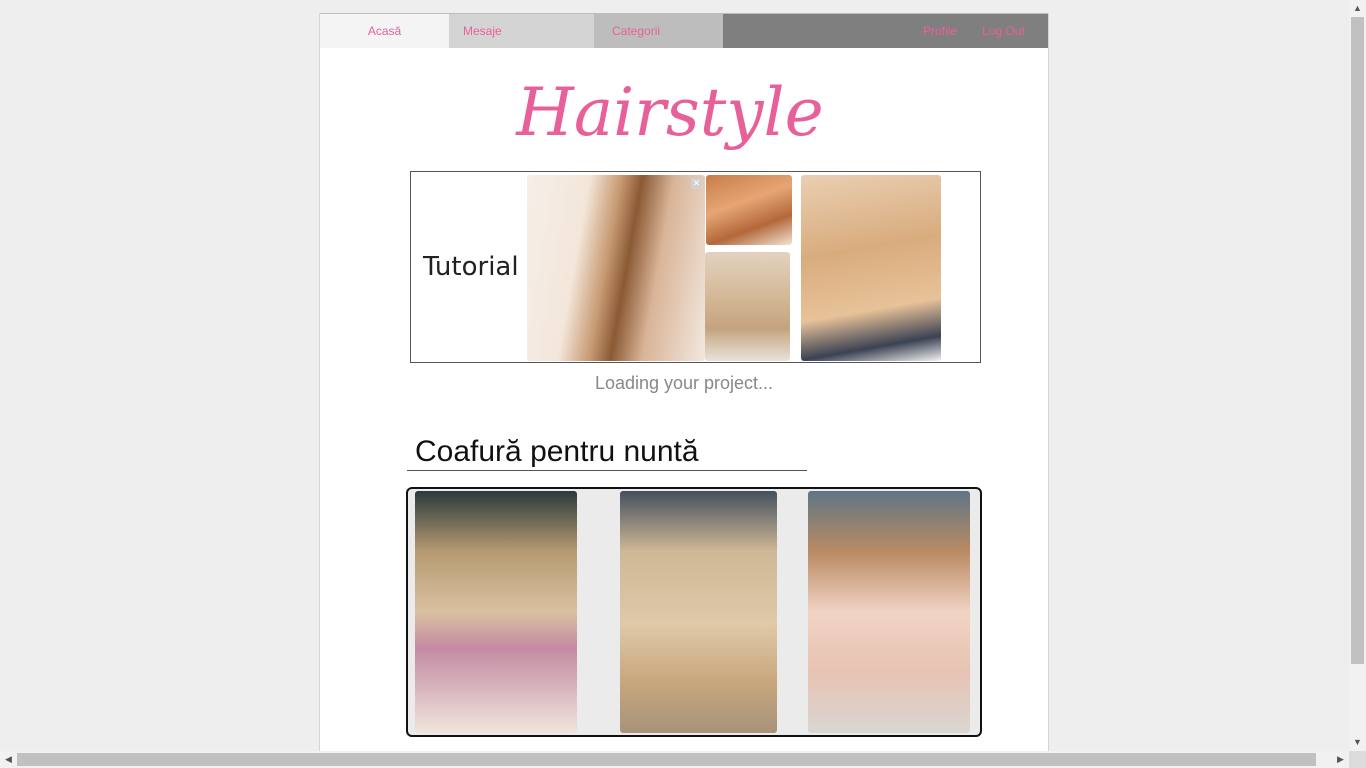 This screenshot has width=1366, height=768. I want to click on tutorial-label: Tutorial, so click(471, 267).